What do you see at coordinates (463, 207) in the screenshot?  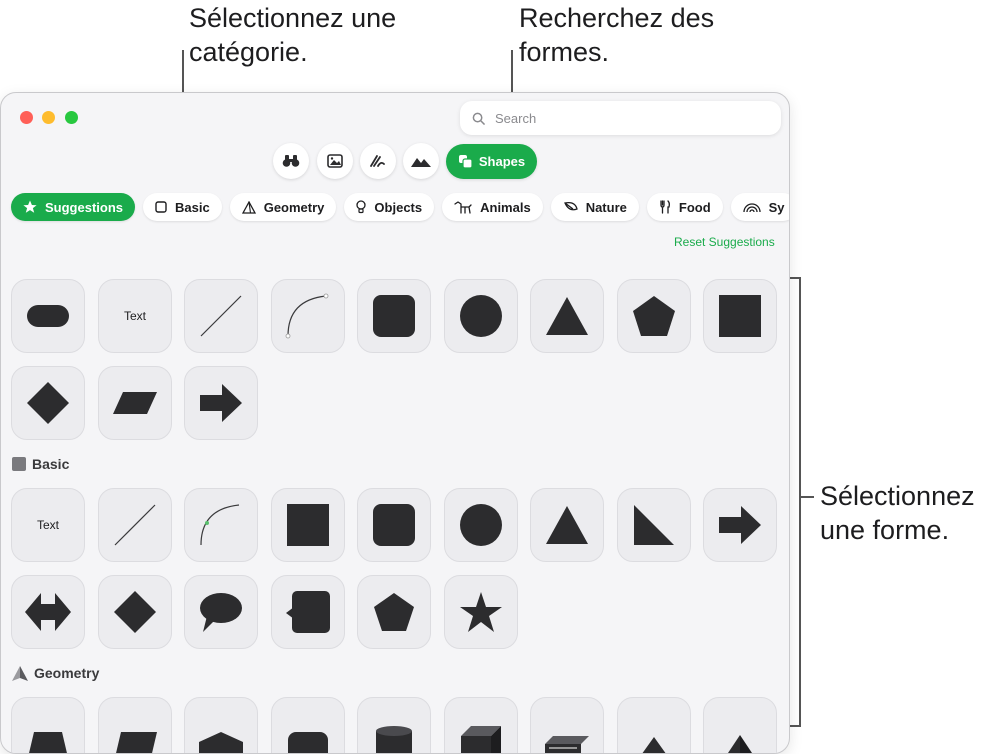 I see `dog-icon` at bounding box center [463, 207].